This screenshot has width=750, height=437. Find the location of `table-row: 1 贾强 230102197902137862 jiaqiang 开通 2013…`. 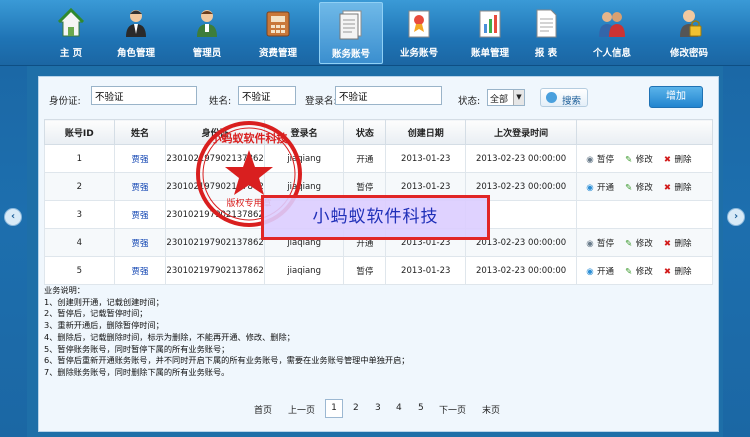

table-row: 1 贾强 230102197902137862 jiaqiang 开通 2013… is located at coordinates (378, 158).